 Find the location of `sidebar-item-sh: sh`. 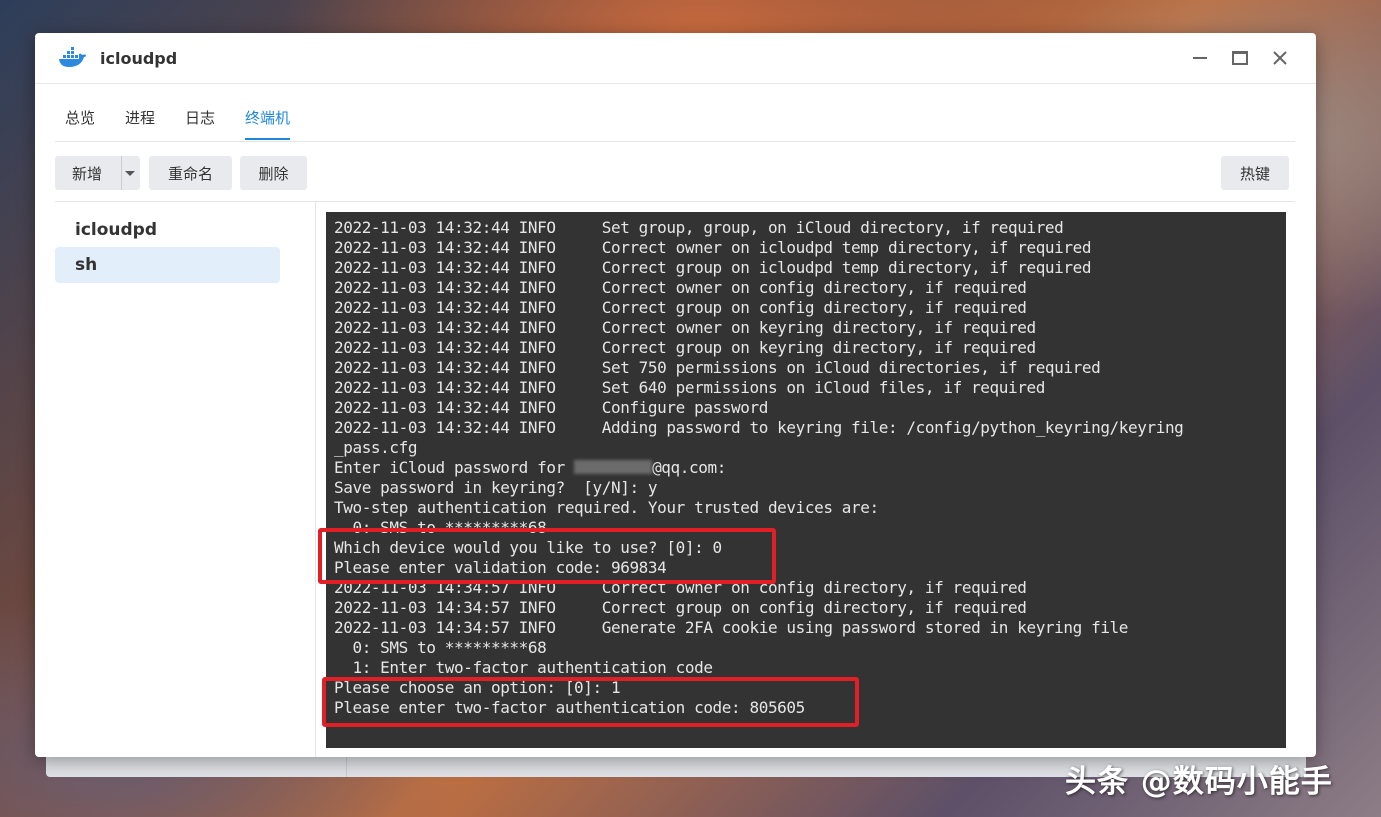

sidebar-item-sh: sh is located at coordinates (167, 265).